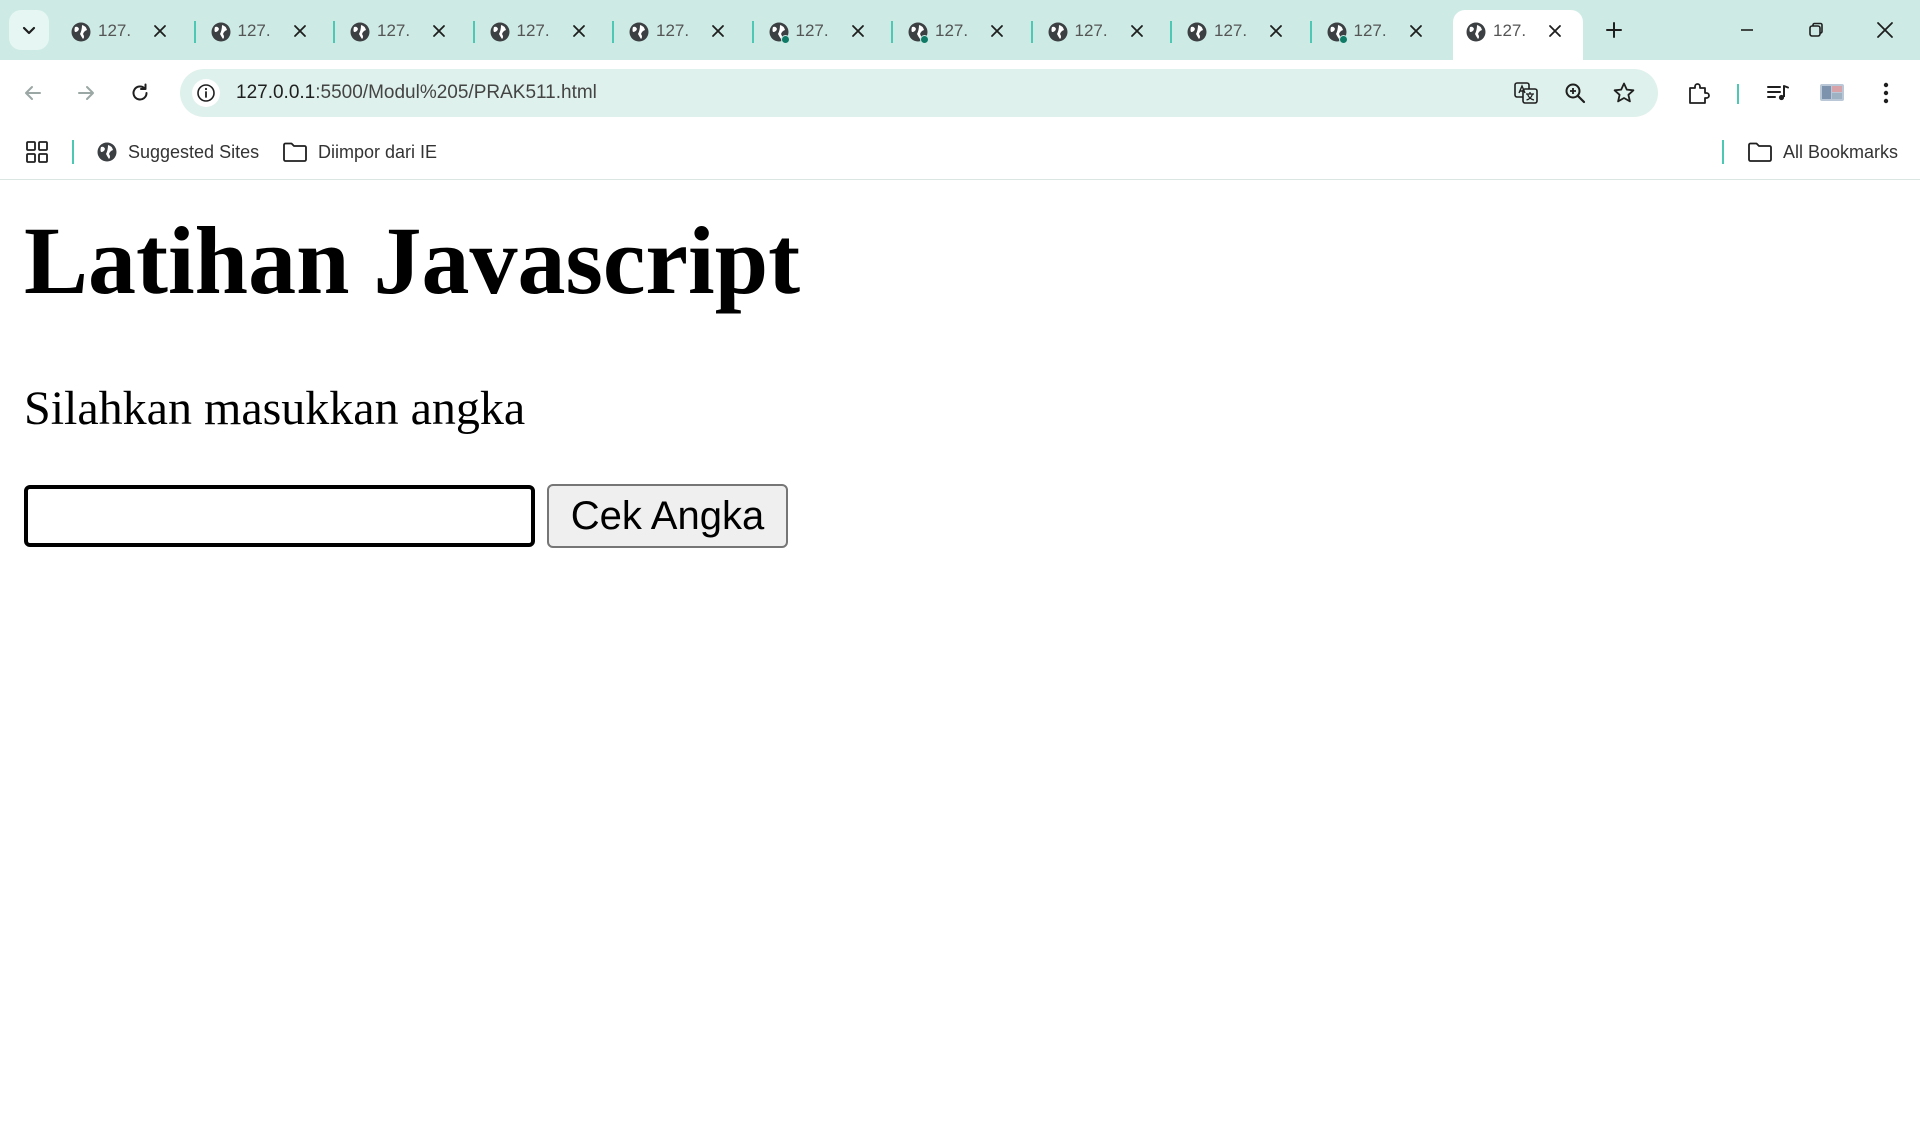  What do you see at coordinates (456, 92) in the screenshot?
I see `url-path: :5500/Modul%205/PRAK511.html` at bounding box center [456, 92].